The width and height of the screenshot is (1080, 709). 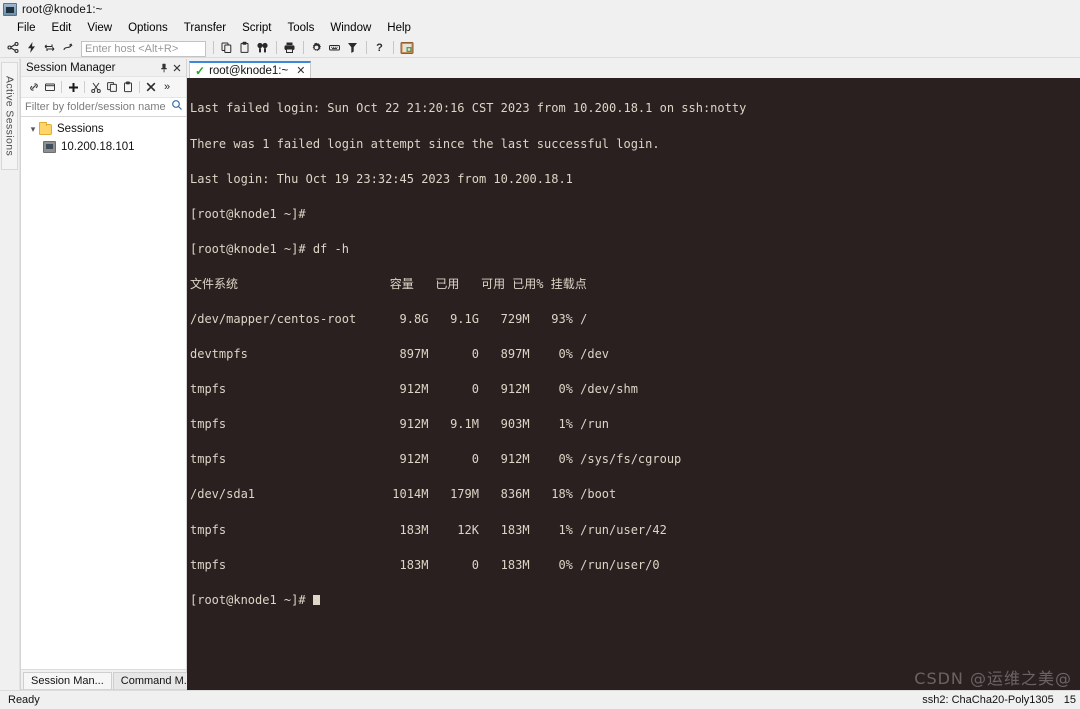 I want to click on menu-view: View, so click(x=99, y=28).